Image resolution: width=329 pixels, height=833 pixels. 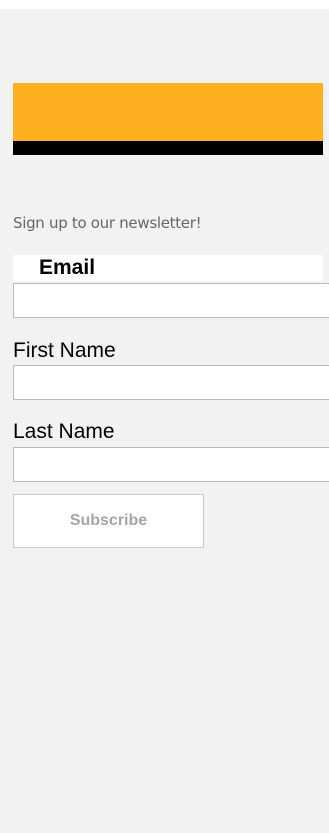 I want to click on header-bottom-bar, so click(x=168, y=148).